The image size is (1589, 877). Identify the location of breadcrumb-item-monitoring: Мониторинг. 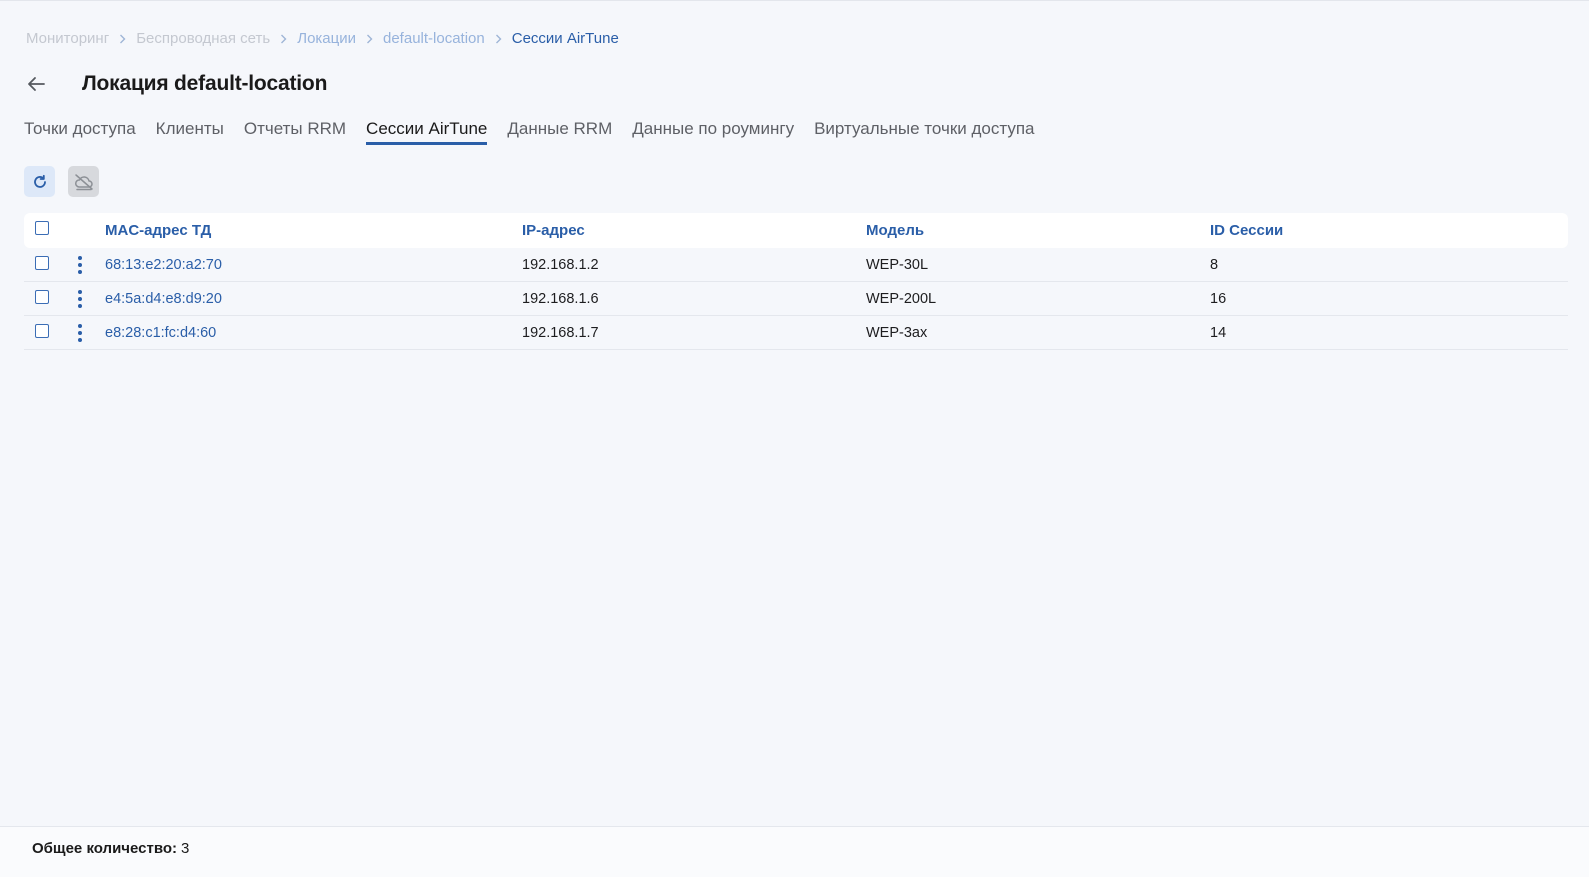
(67, 38).